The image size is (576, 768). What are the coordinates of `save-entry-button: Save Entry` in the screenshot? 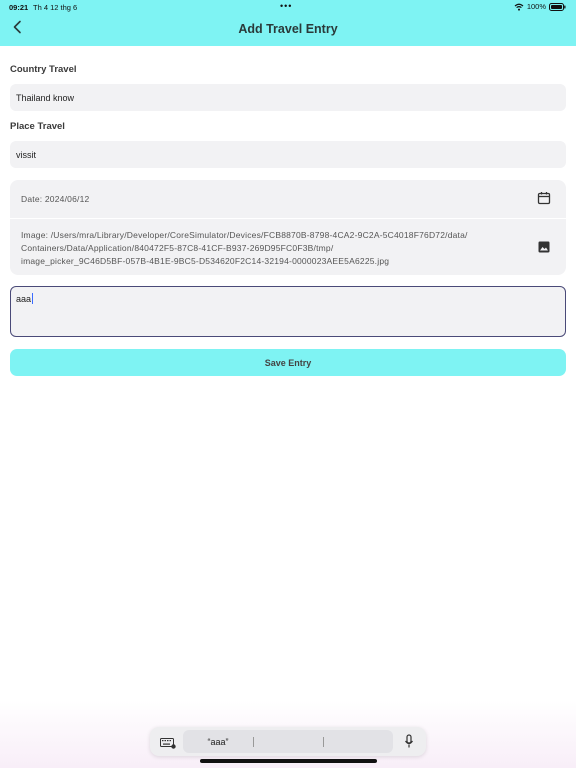 It's located at (288, 362).